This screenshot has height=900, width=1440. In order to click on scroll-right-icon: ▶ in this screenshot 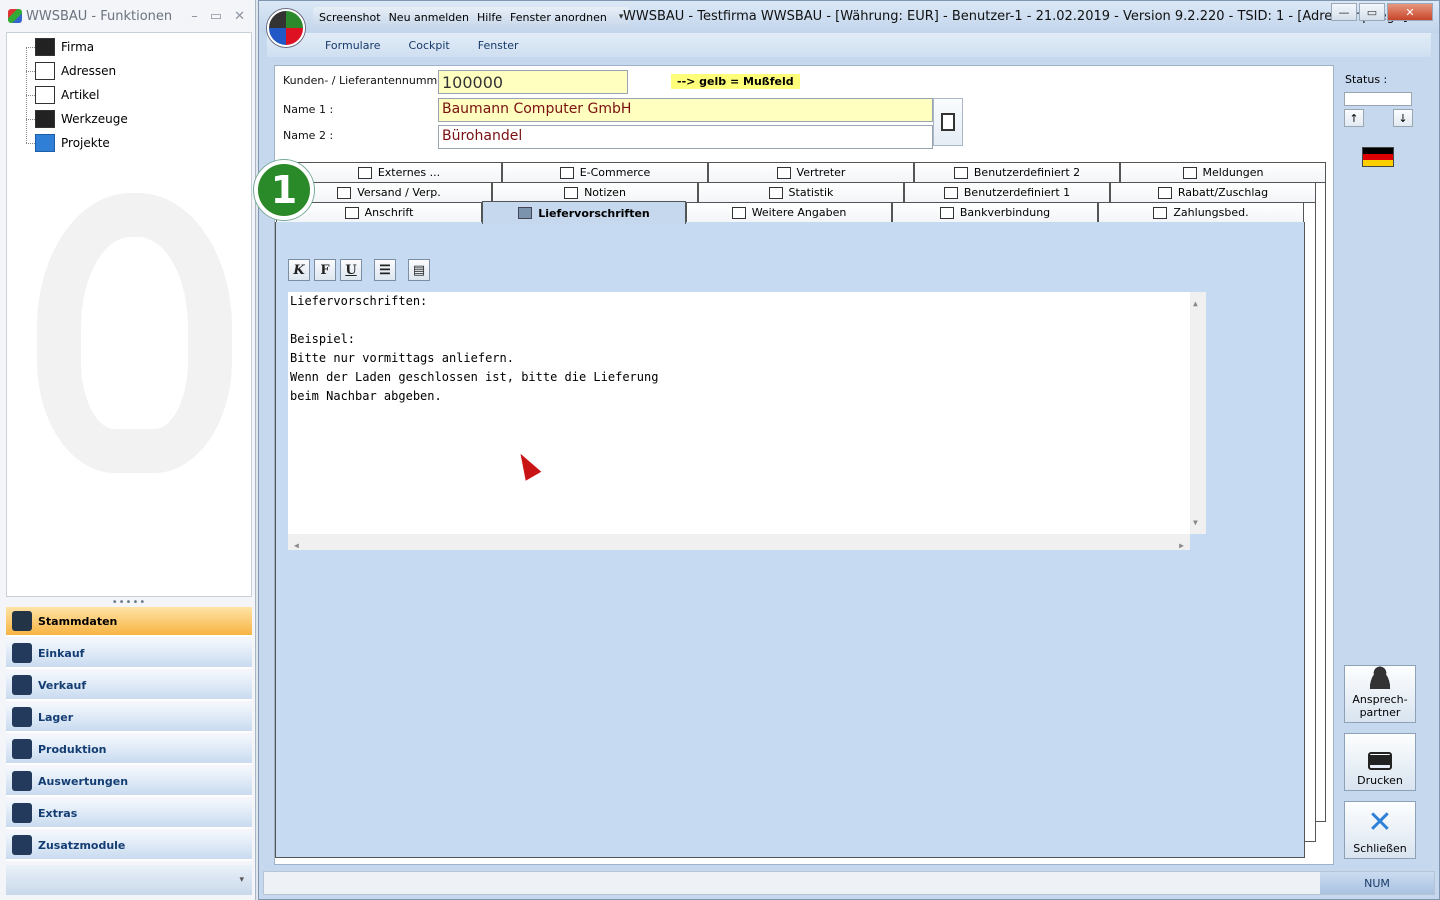, I will do `click(1181, 545)`.